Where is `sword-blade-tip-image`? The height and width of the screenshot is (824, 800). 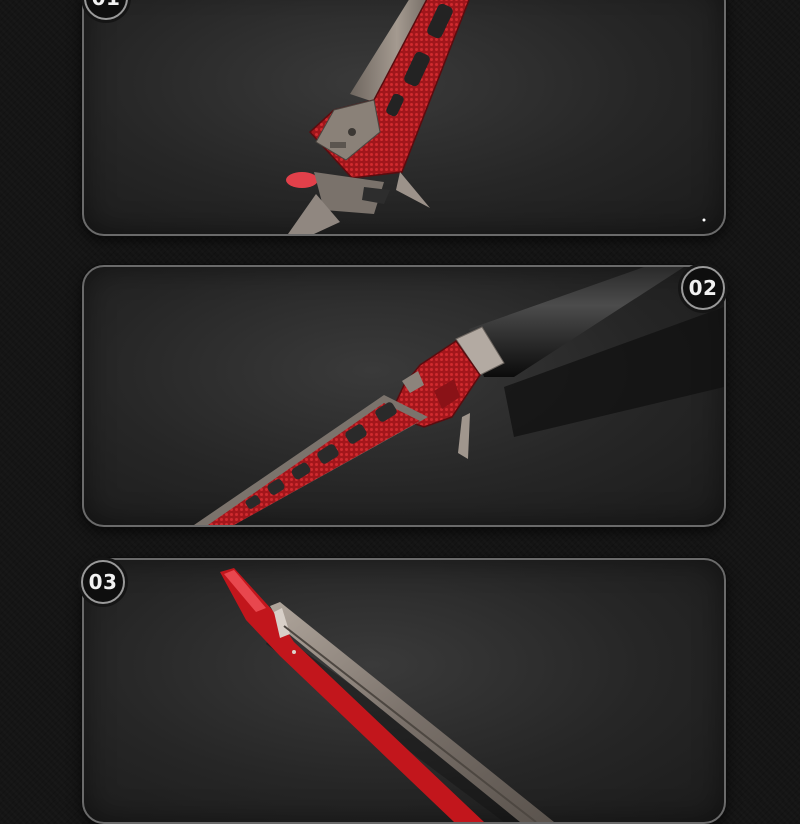
sword-blade-tip-image is located at coordinates (387, 695).